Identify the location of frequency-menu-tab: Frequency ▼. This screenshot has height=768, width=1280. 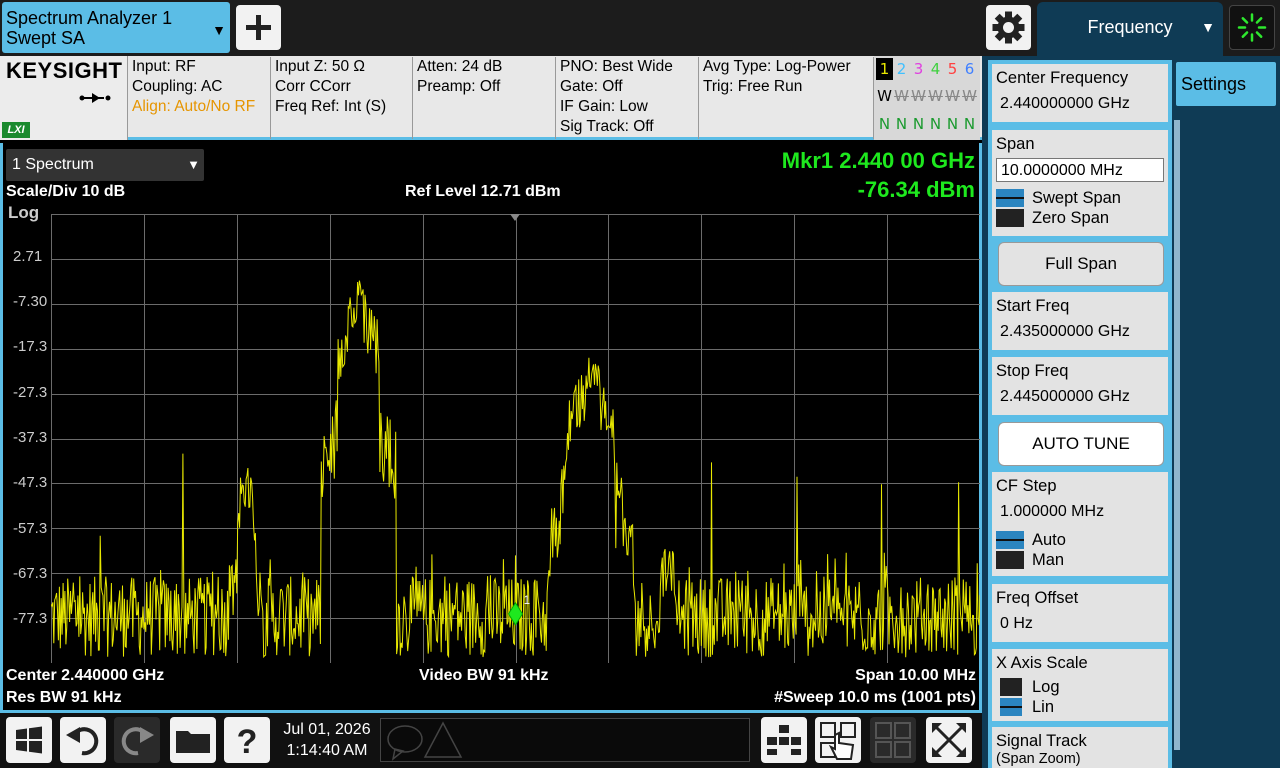
(1130, 29).